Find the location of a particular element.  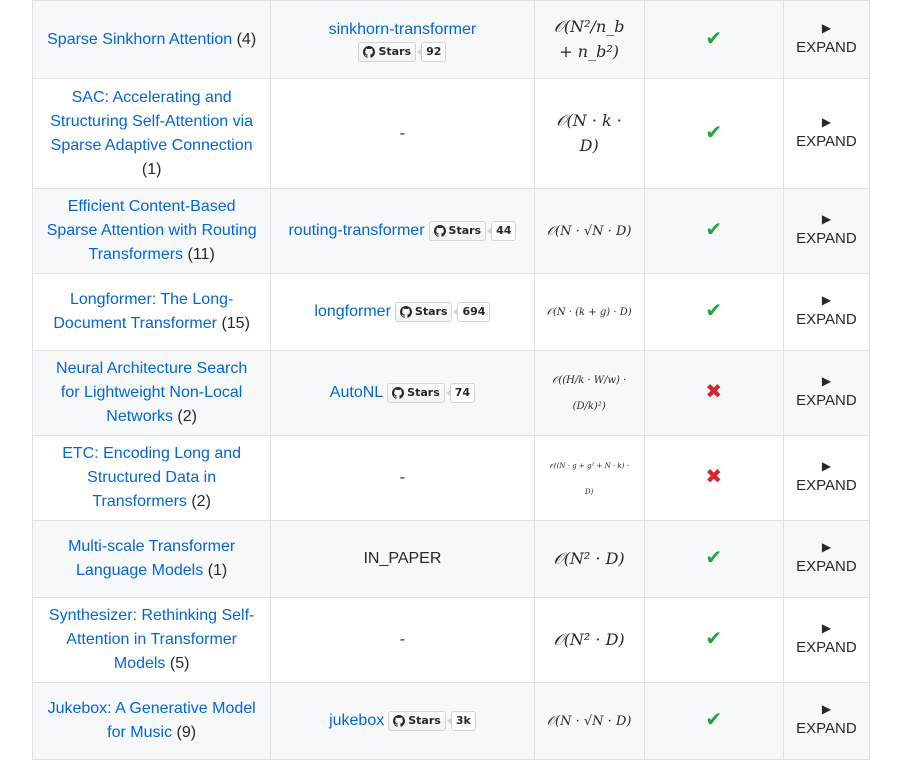

repo-cell: AutoNL Stars 74 is located at coordinates (402, 393).